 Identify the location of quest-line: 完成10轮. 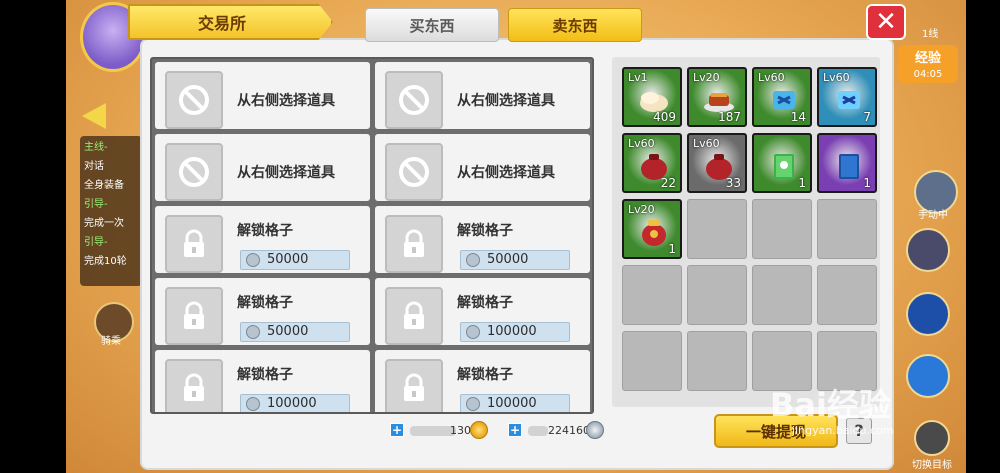
(111, 259).